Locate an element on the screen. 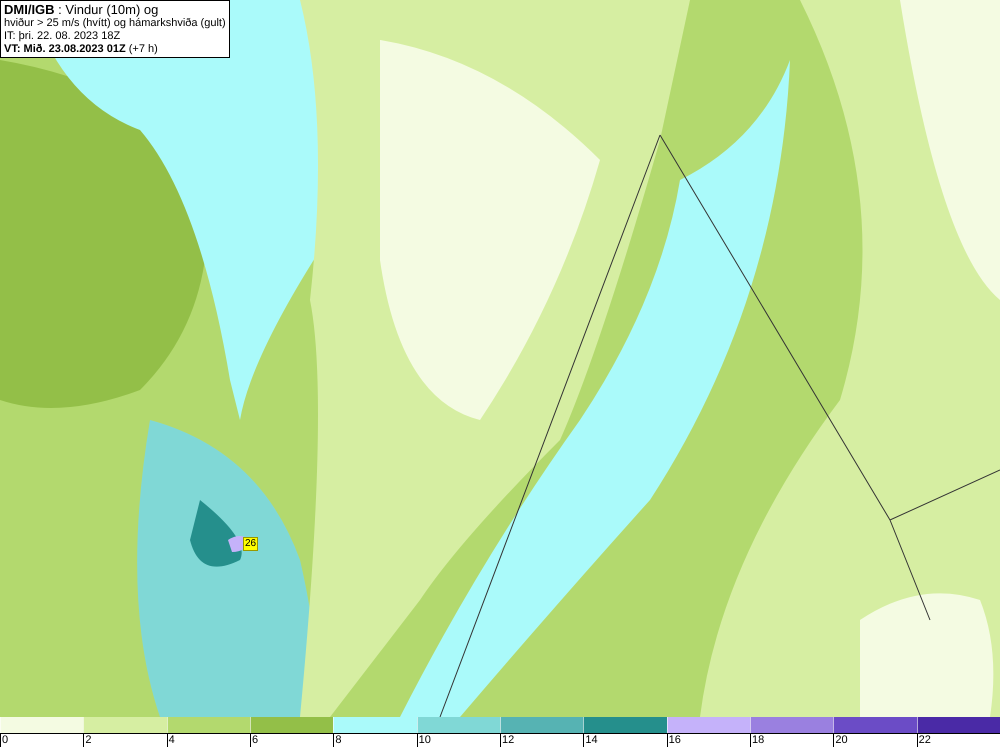  legend-tick-label: 16 is located at coordinates (673, 740).